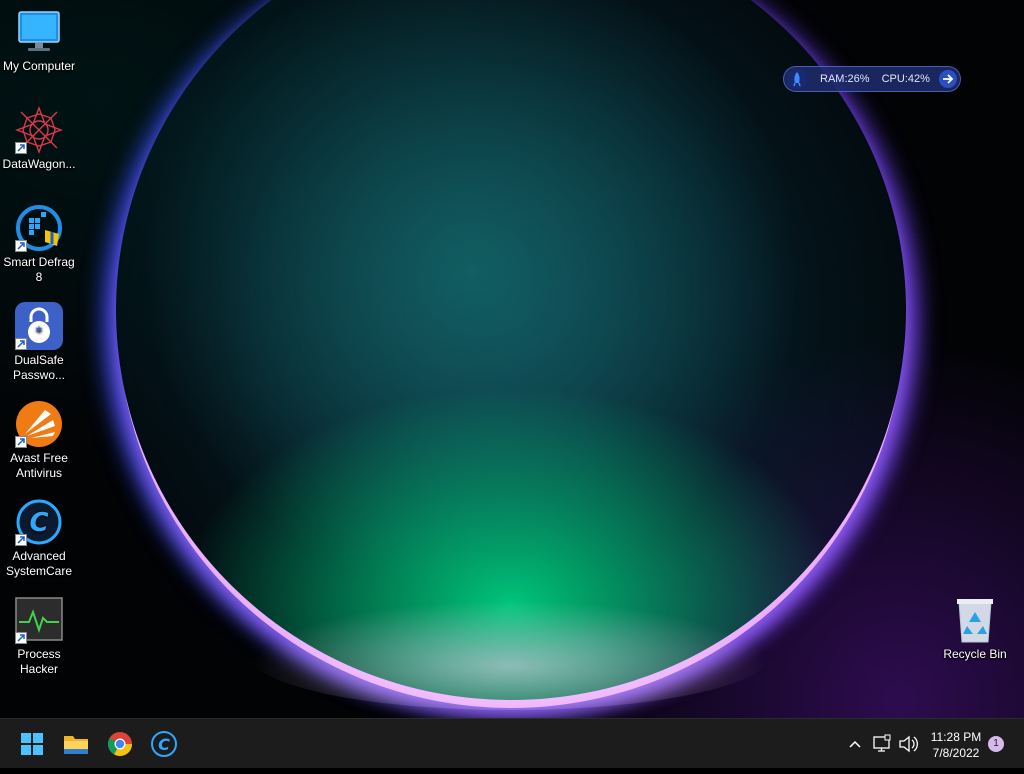  Describe the element at coordinates (956, 737) in the screenshot. I see `clock-time: 11:28 PM` at that location.